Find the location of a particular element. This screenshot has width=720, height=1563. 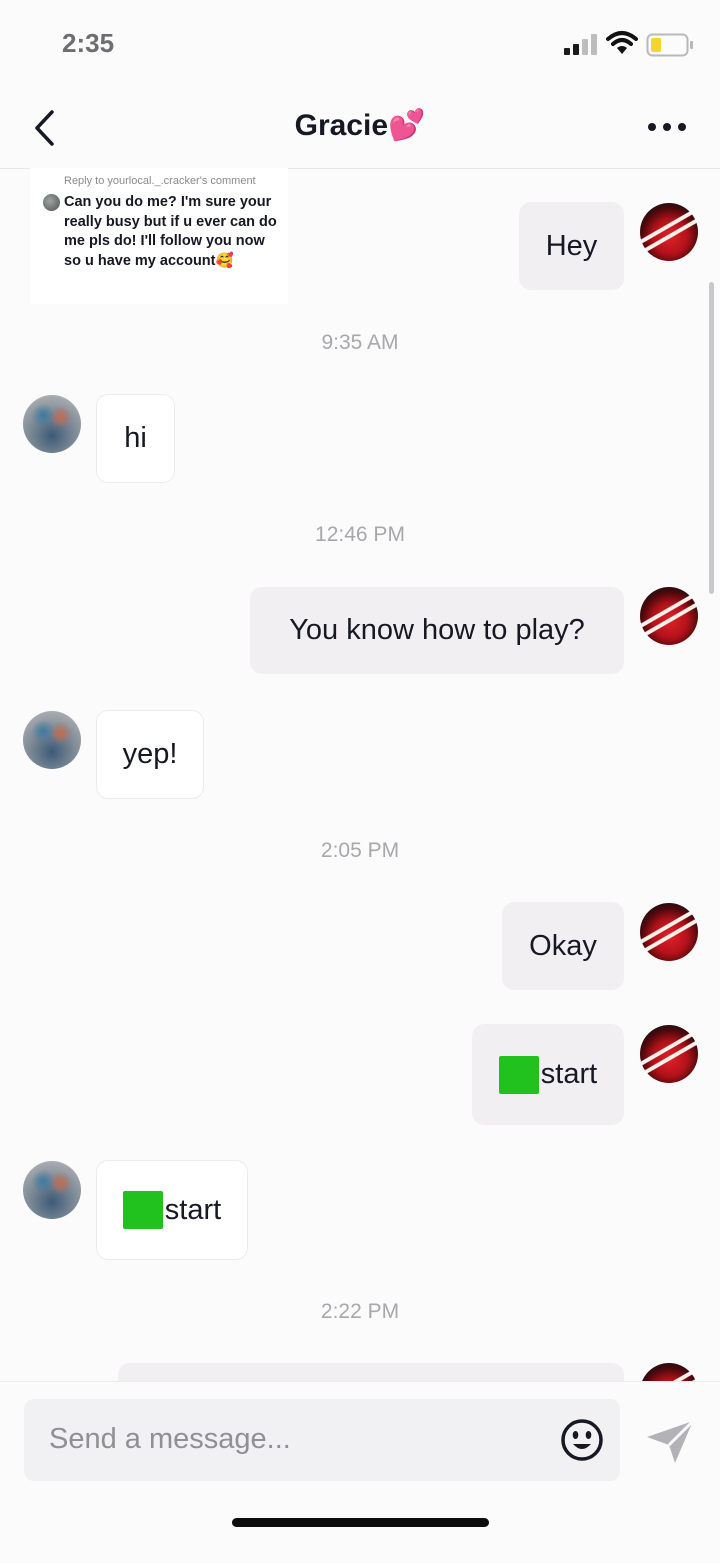

outgoing-message: Okay is located at coordinates (563, 946).